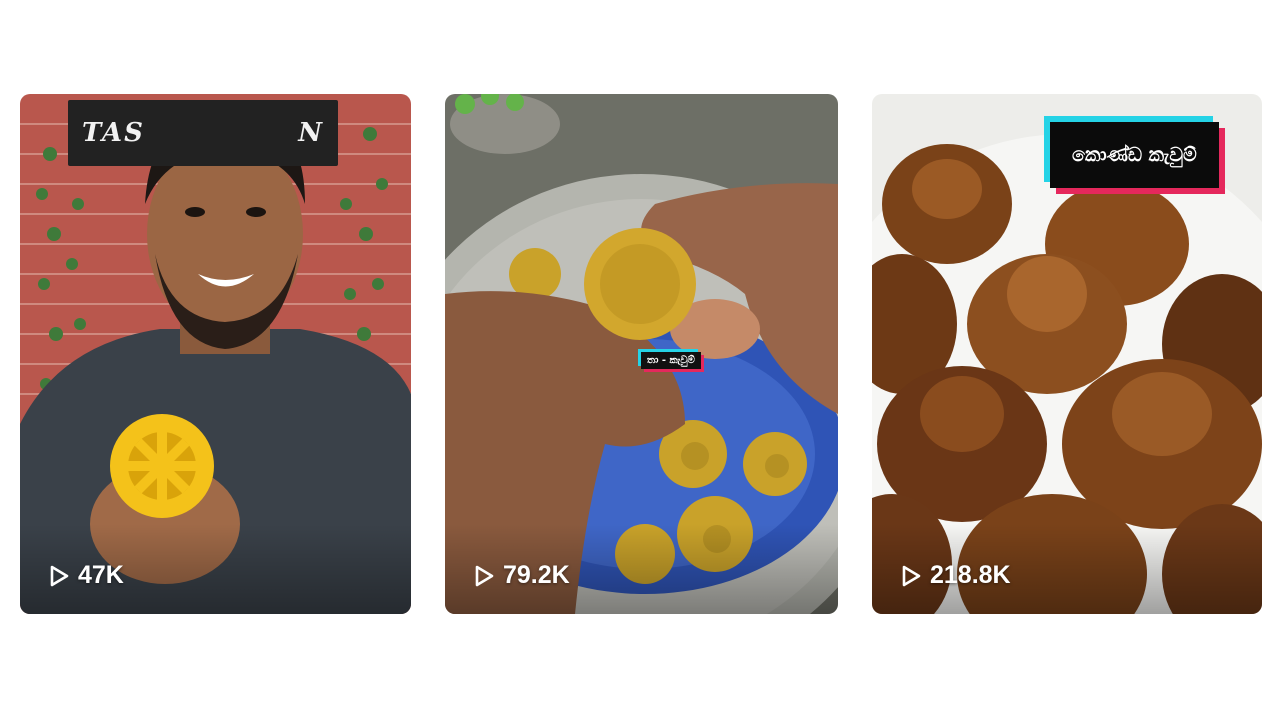 The width and height of the screenshot is (1280, 720). I want to click on video-caption-3: කොණ්ඩ කැවුම්, so click(1134, 155).